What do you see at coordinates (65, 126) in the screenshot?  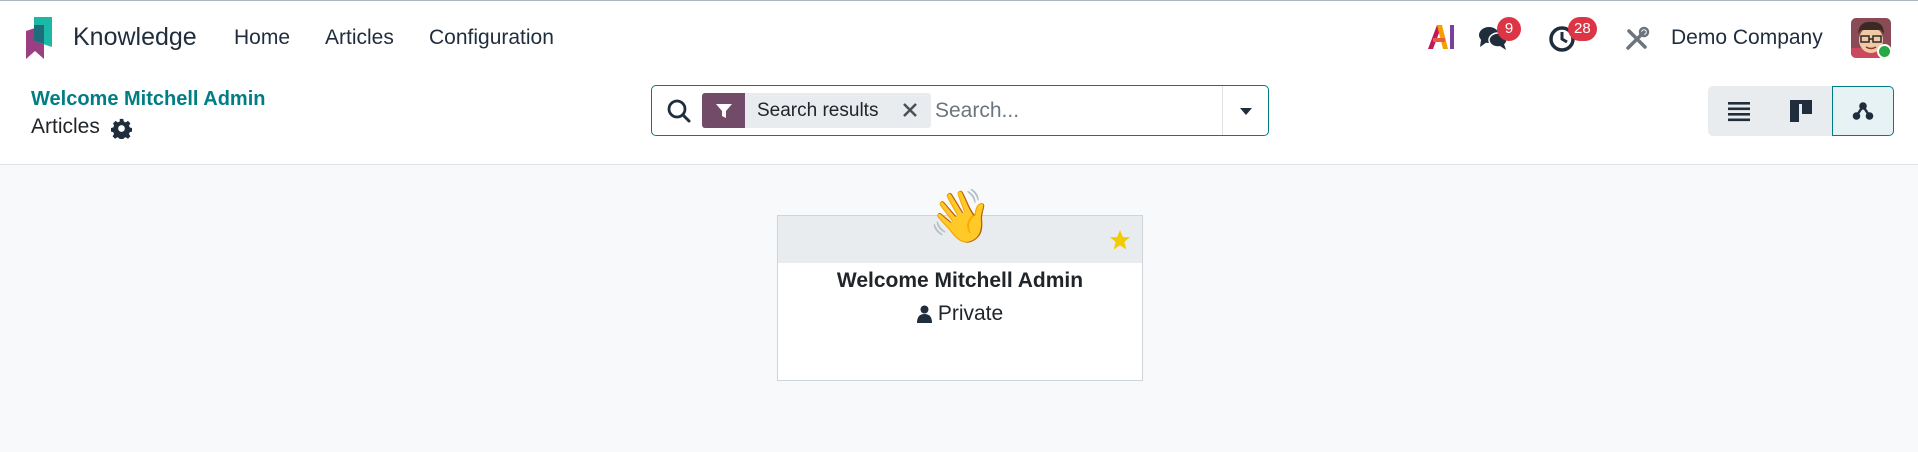 I see `breadcrumb-current: Articles` at bounding box center [65, 126].